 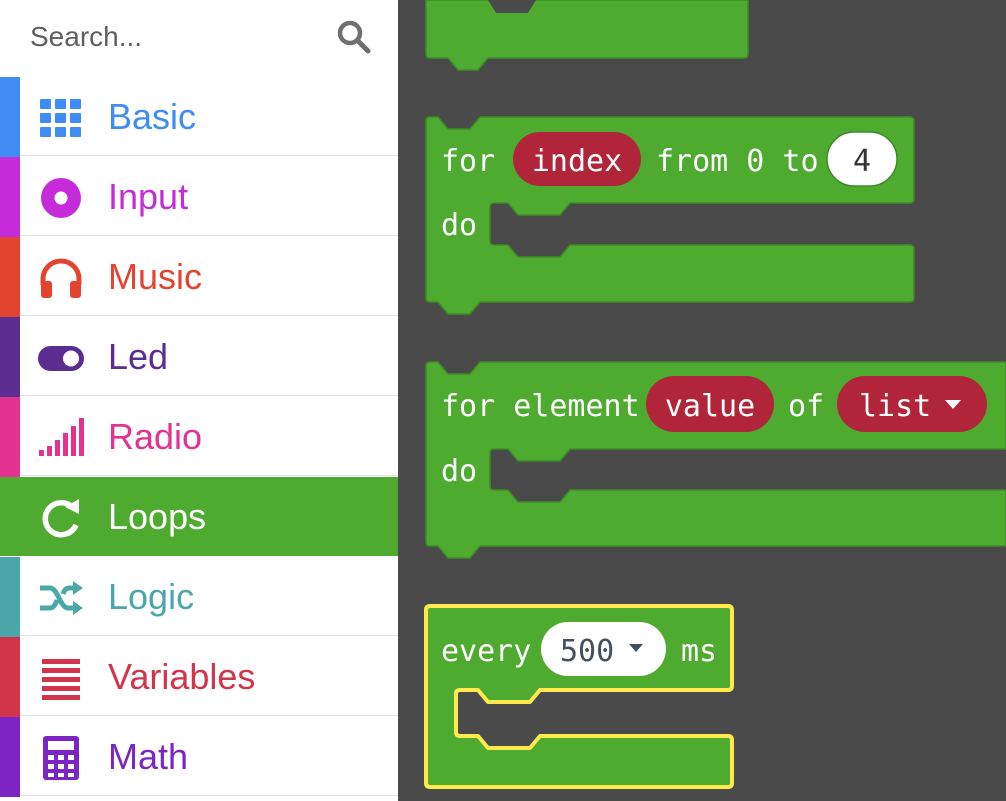 I want to click on lines-icon, so click(x=61, y=679).